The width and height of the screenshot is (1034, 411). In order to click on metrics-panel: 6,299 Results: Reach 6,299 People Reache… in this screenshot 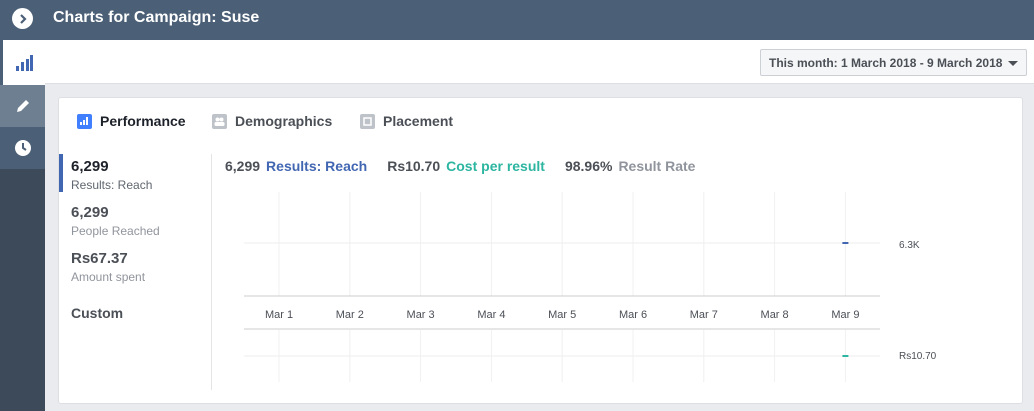, I will do `click(135, 272)`.